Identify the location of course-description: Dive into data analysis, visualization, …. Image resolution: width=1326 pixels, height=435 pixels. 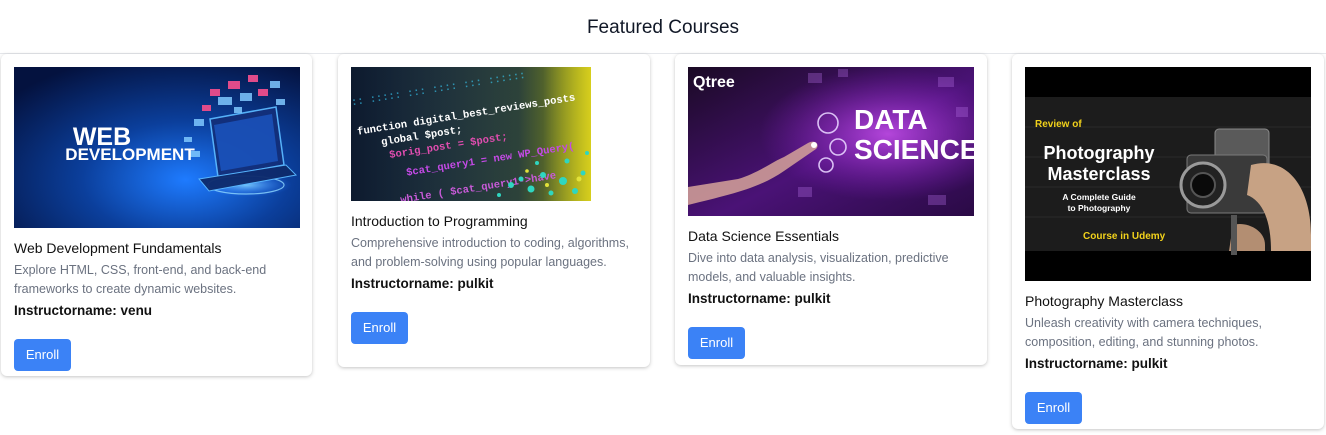
(818, 267).